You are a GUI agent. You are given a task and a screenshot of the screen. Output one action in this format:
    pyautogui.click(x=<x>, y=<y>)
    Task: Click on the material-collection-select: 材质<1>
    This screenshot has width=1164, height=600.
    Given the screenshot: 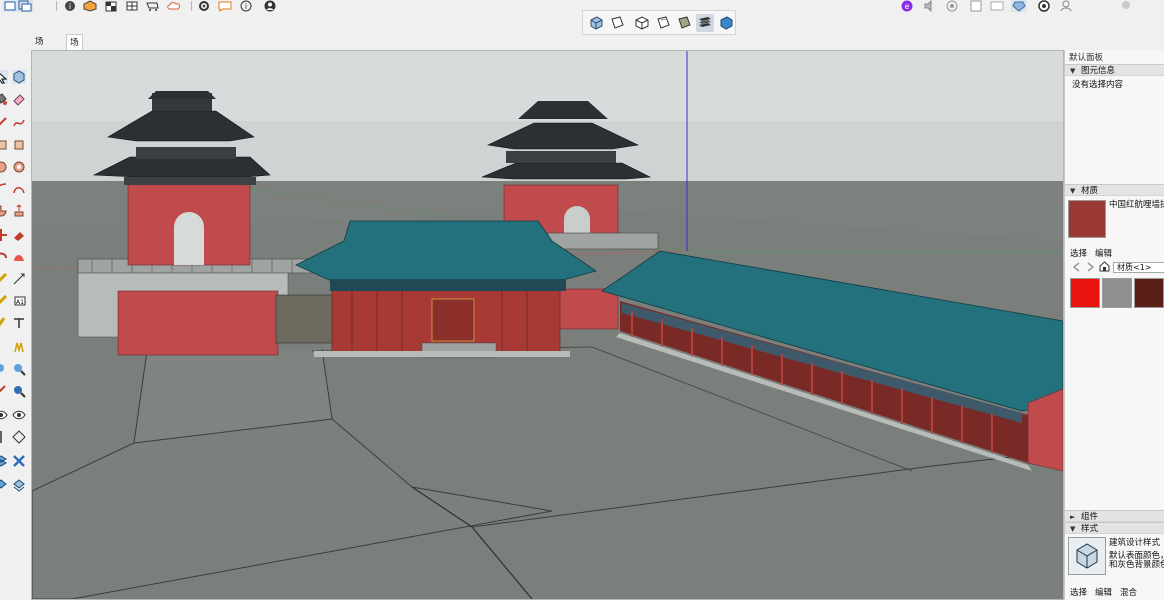 What is the action you would take?
    pyautogui.click(x=1138, y=267)
    